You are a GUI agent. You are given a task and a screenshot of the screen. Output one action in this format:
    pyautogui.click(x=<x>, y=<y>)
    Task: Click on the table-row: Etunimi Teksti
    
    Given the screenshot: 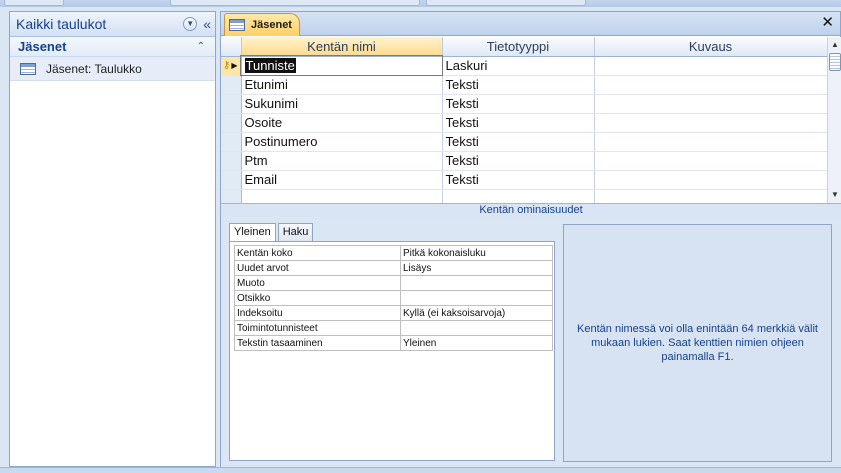 What is the action you would take?
    pyautogui.click(x=524, y=85)
    